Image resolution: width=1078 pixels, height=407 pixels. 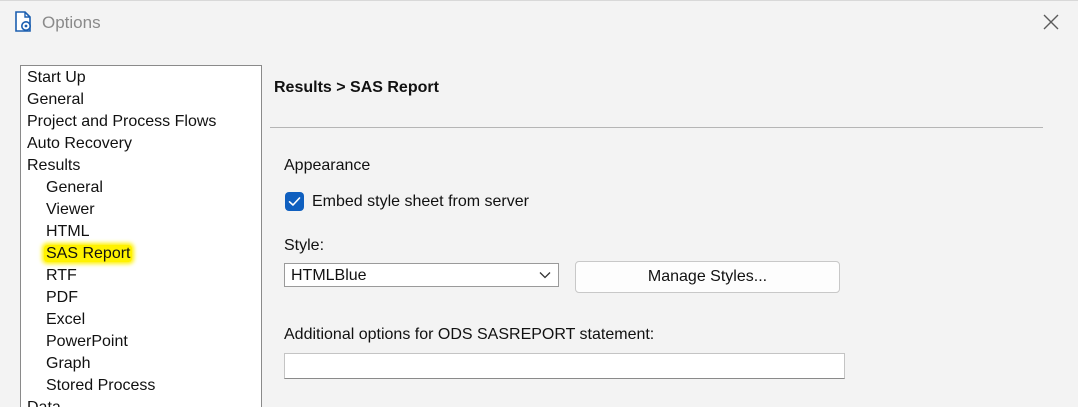 I want to click on close-icon, so click(x=1051, y=22).